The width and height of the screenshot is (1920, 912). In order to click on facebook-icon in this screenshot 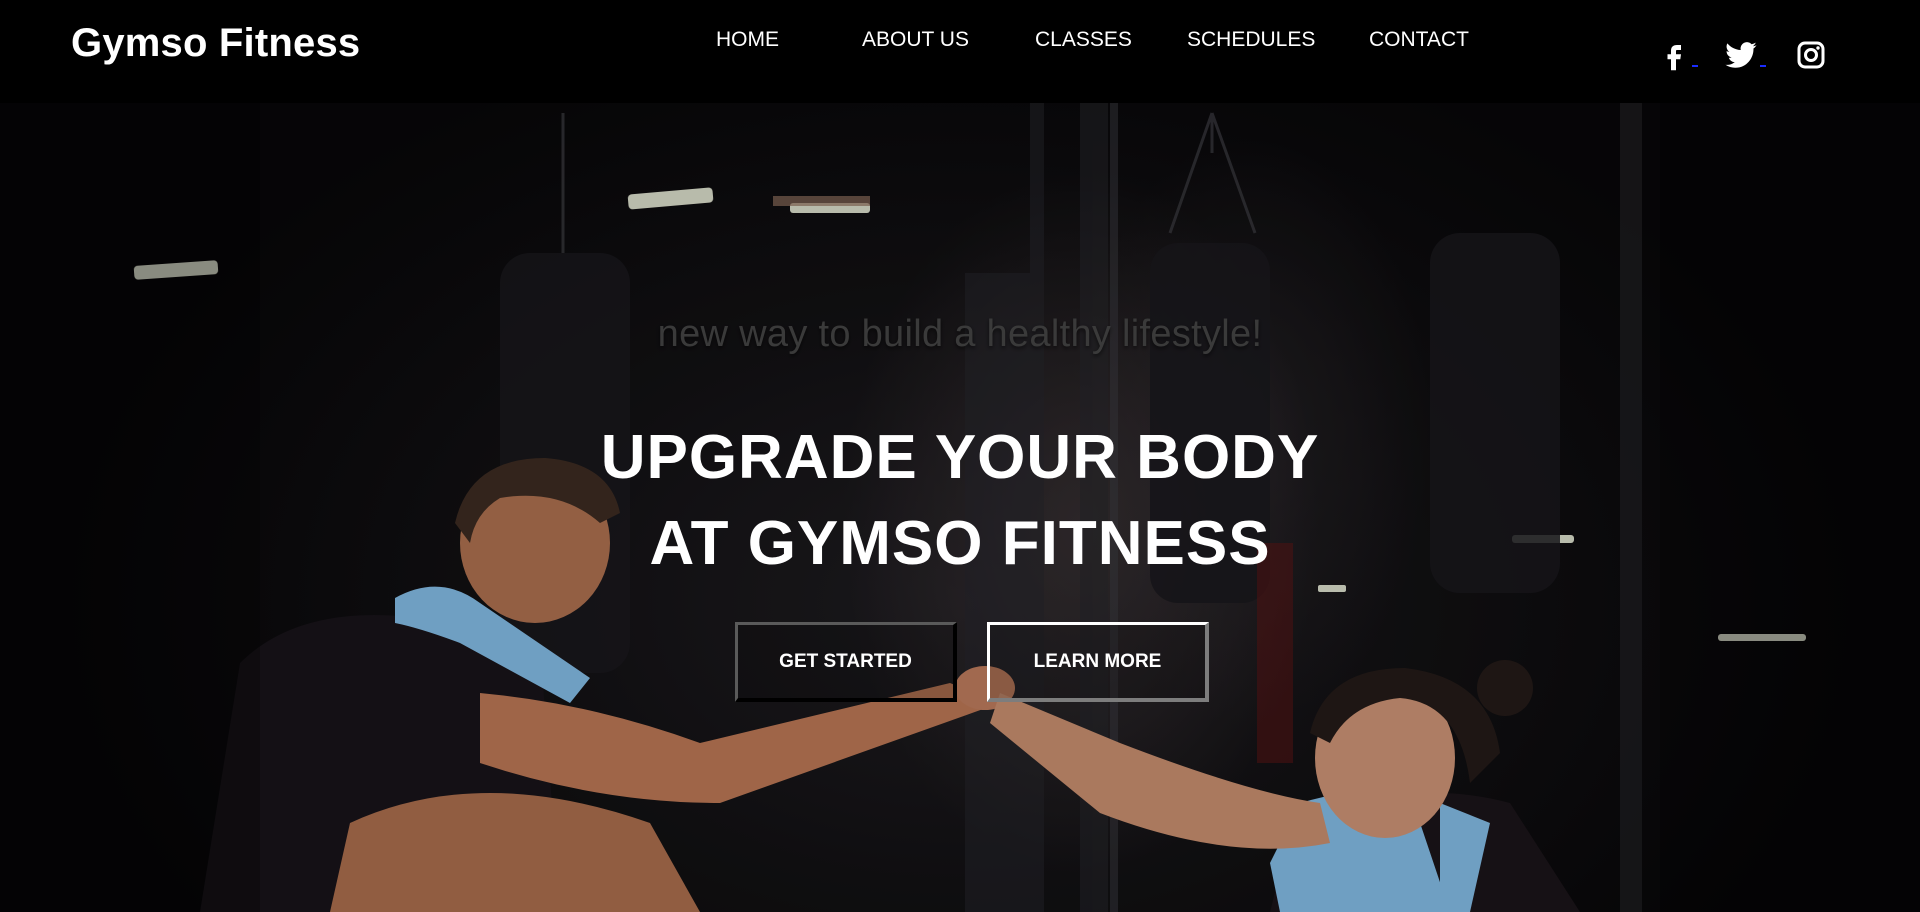, I will do `click(1678, 55)`.